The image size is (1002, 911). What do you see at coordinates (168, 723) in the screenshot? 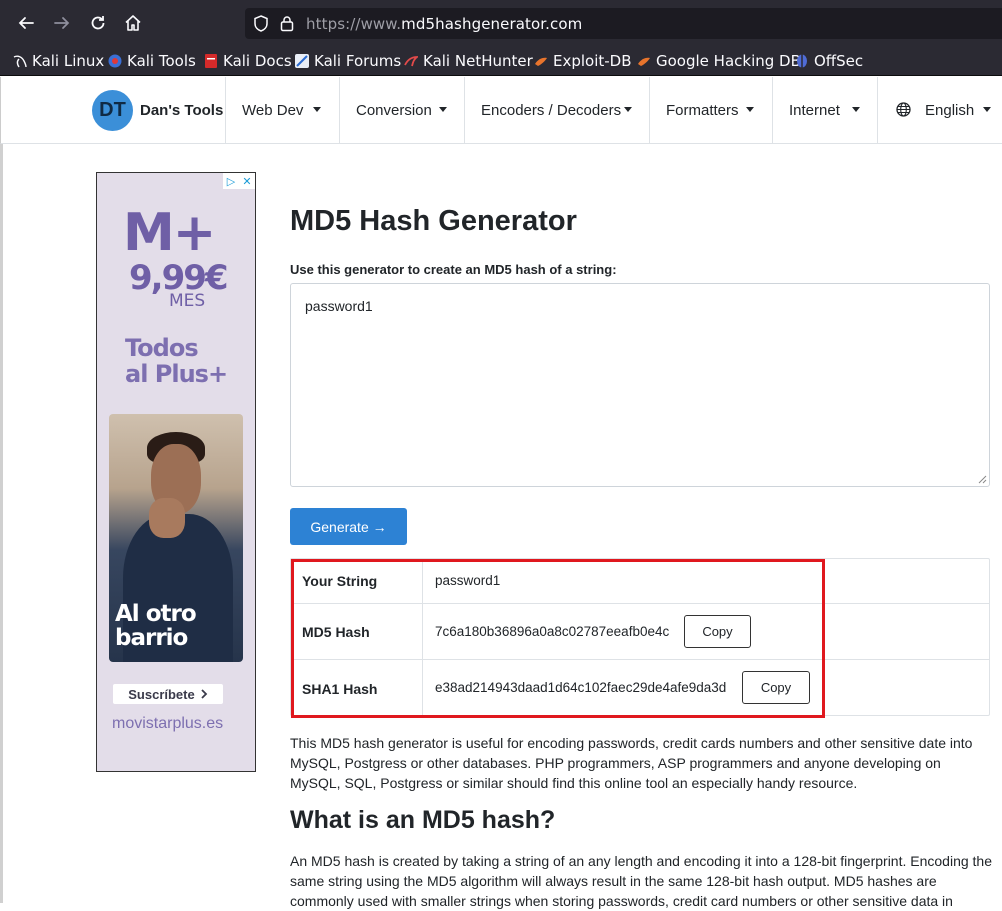
I see `ad-site: movistarplus.es` at bounding box center [168, 723].